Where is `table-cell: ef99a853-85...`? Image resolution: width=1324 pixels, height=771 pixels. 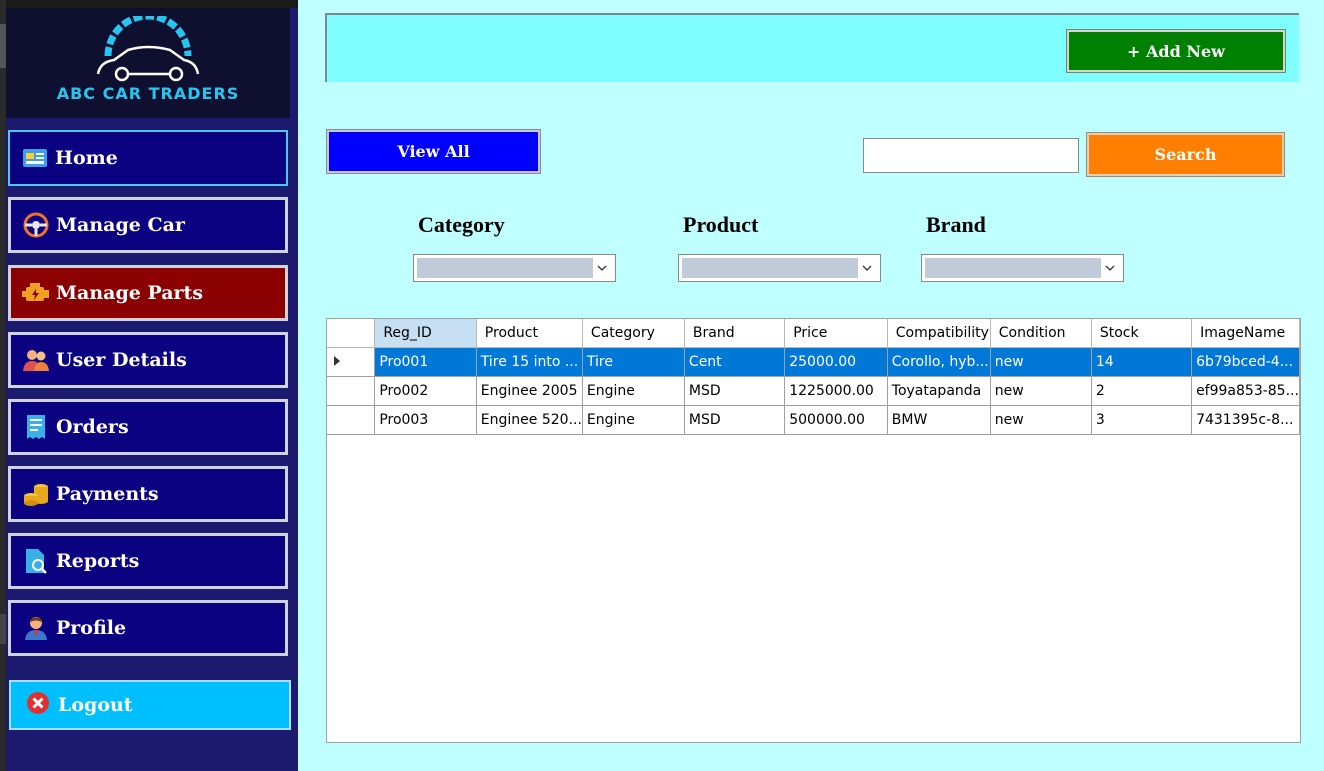
table-cell: ef99a853-85... is located at coordinates (1245, 391).